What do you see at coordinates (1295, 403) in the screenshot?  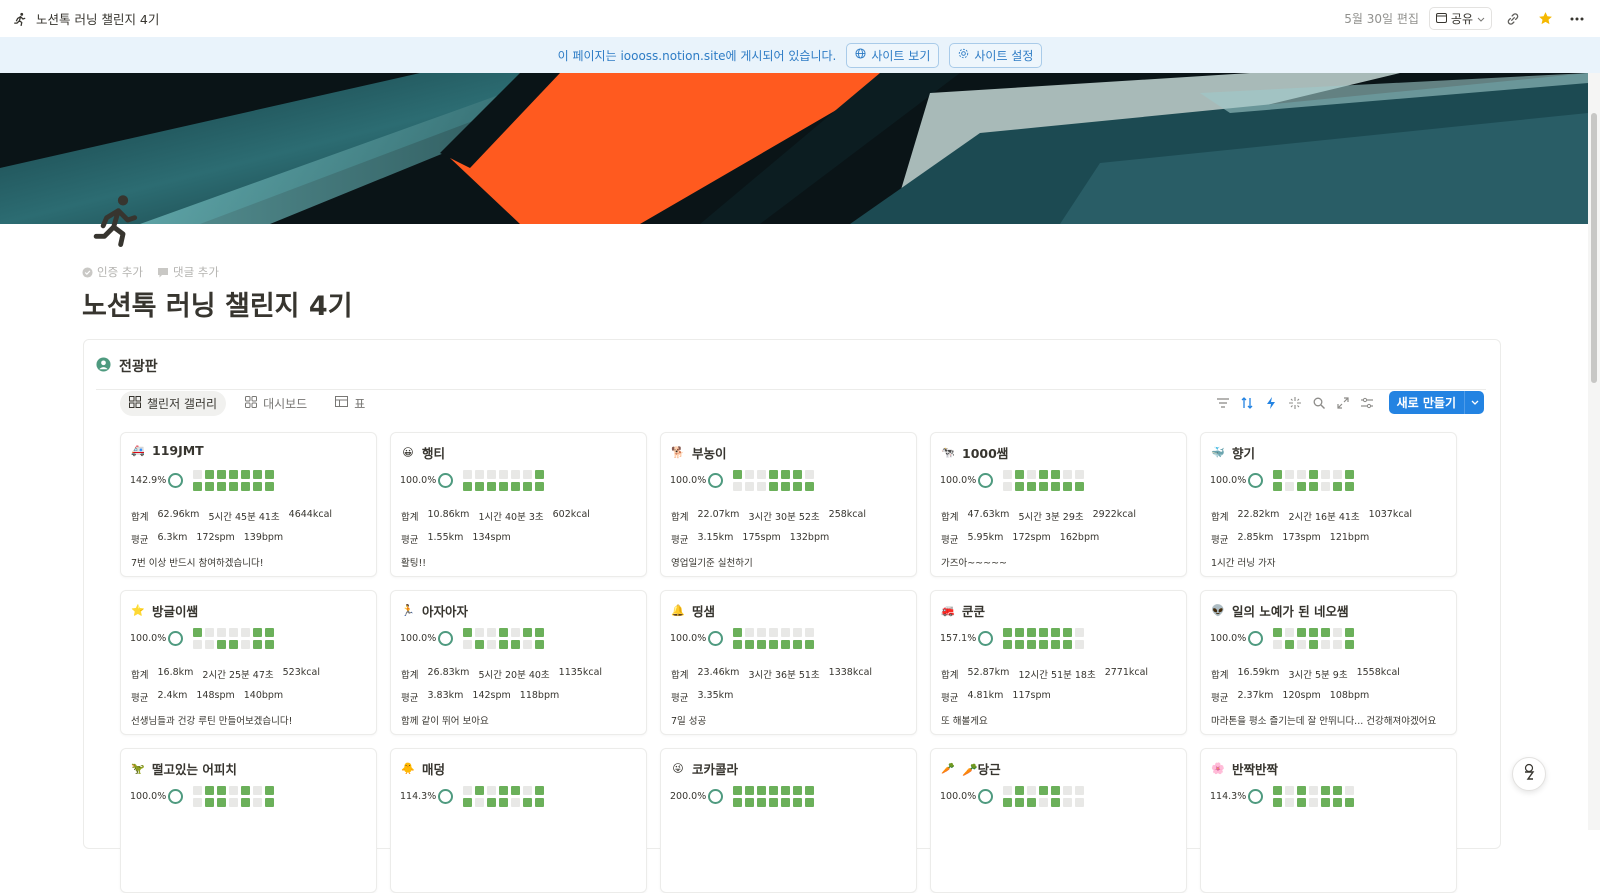 I see `sparkle-icon` at bounding box center [1295, 403].